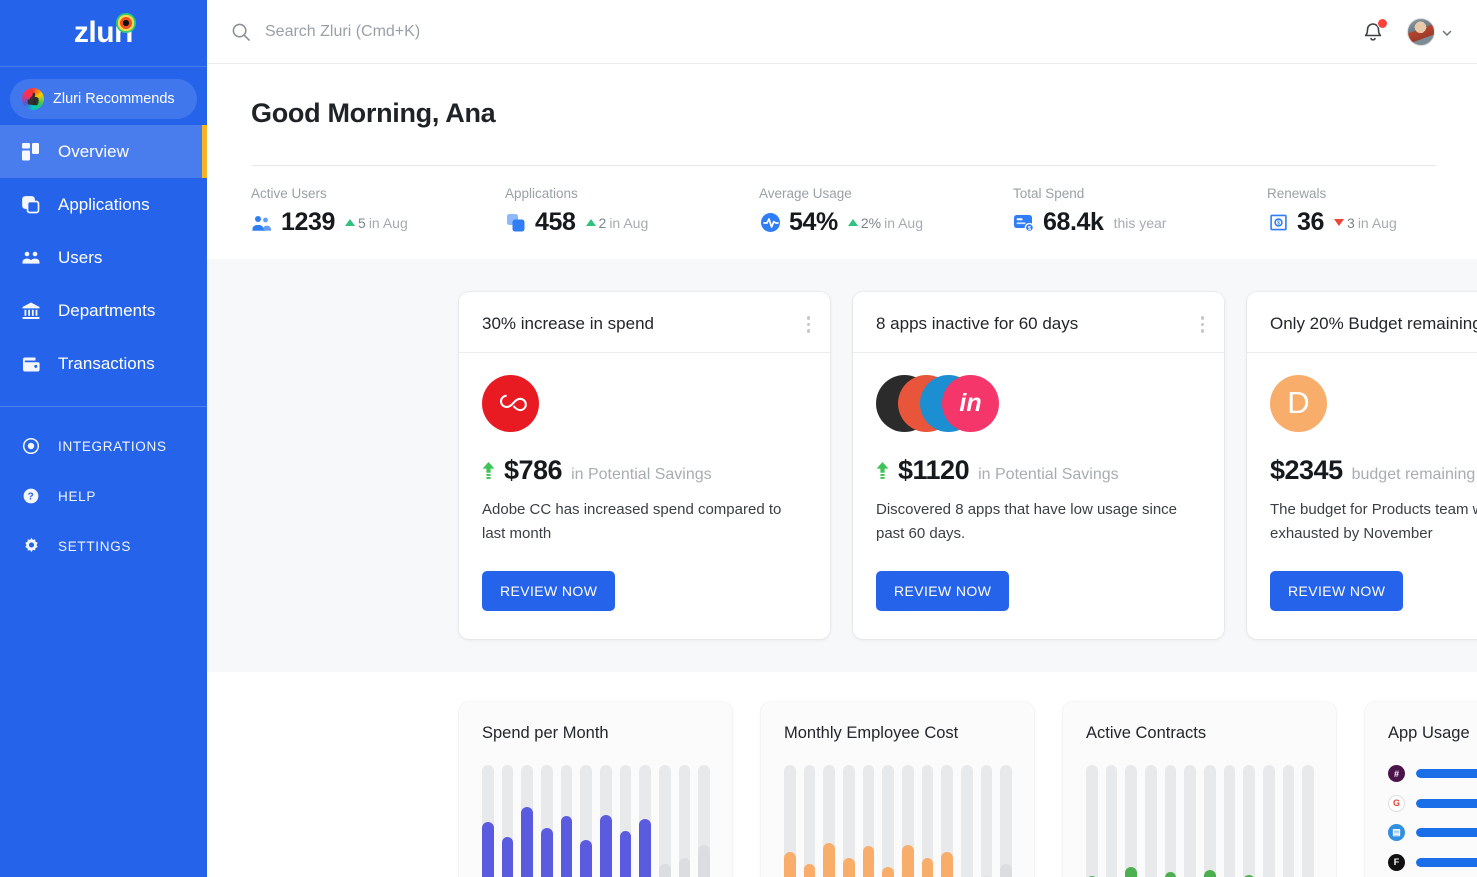 The image size is (1477, 877). I want to click on stat-renewals: Renewals $ 36 3 in Aug, so click(1332, 211).